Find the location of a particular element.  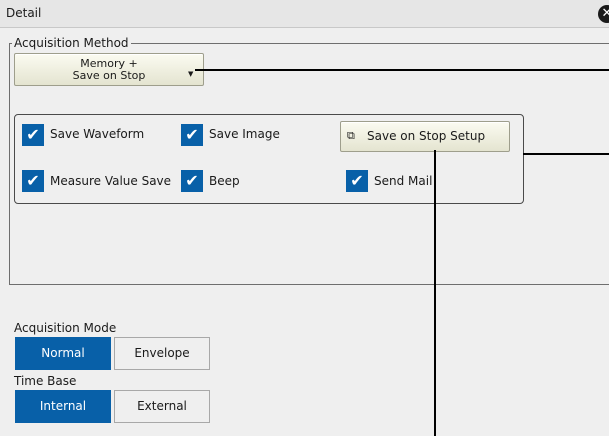

send-mail-checkbox: ✔ is located at coordinates (357, 181).